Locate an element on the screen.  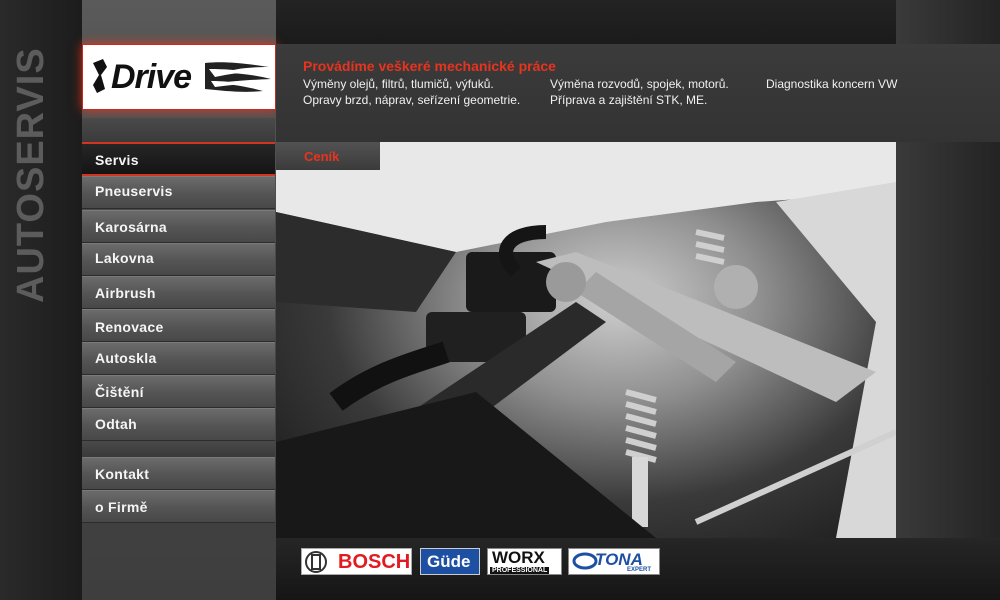
site-logo: Drive is located at coordinates (179, 77).